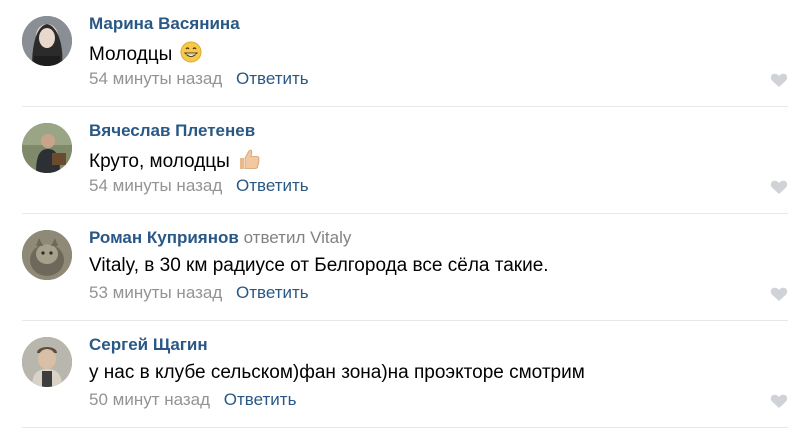  Describe the element at coordinates (330, 237) in the screenshot. I see `reply-to-name: Vitaly` at that location.